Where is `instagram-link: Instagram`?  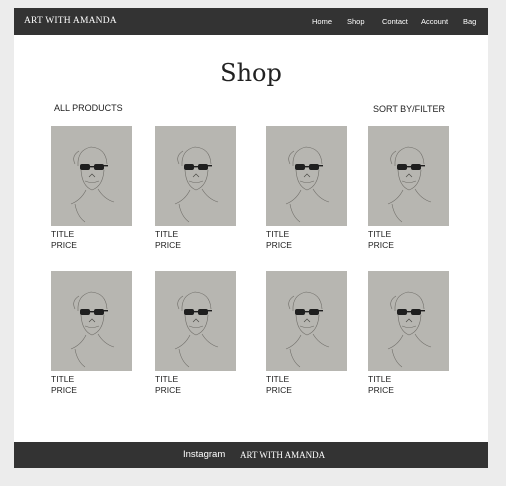
instagram-link: Instagram is located at coordinates (204, 454).